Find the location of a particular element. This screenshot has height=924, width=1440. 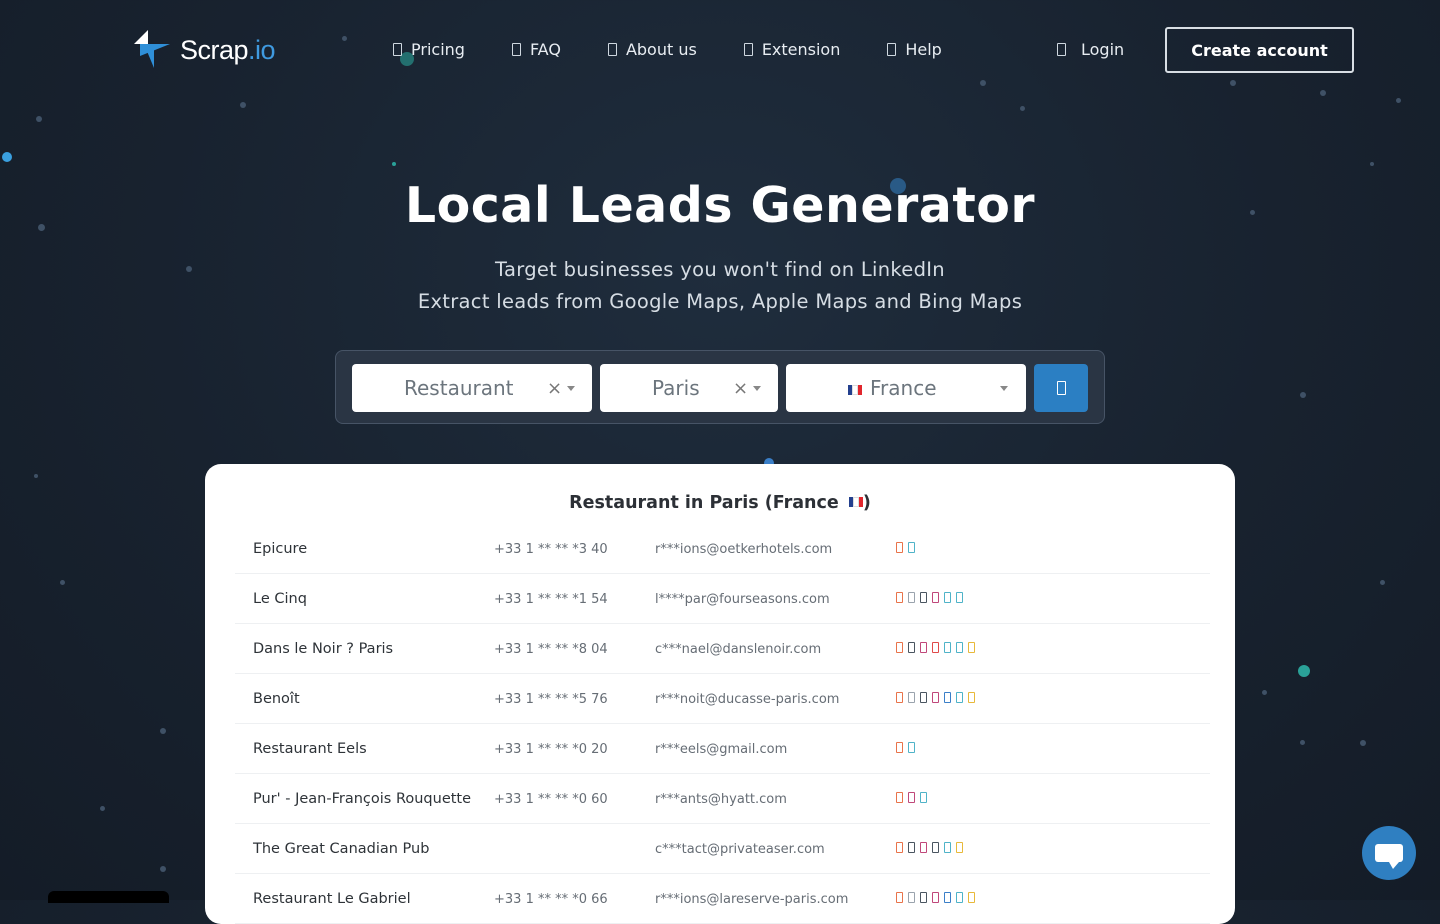

business-name: Le Cinq is located at coordinates (280, 599).